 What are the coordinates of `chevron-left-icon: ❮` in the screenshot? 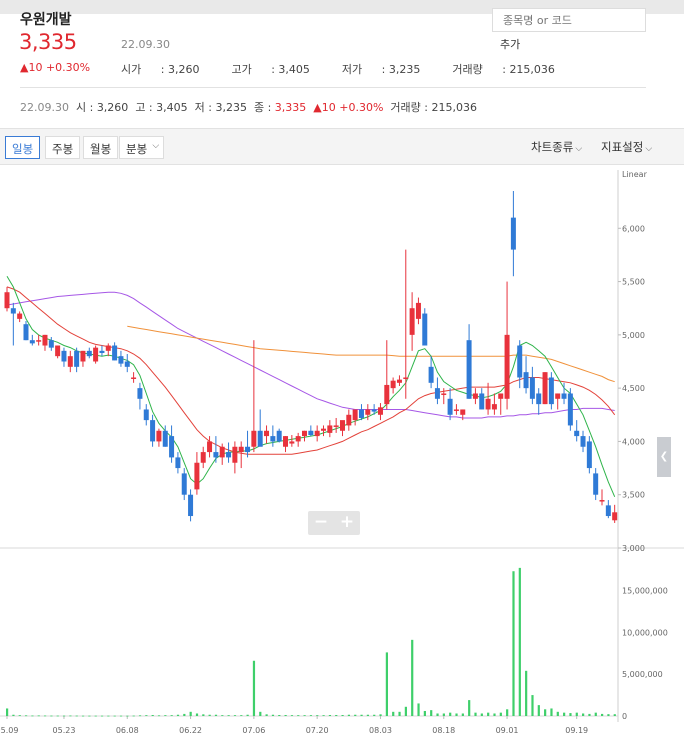 It's located at (664, 456).